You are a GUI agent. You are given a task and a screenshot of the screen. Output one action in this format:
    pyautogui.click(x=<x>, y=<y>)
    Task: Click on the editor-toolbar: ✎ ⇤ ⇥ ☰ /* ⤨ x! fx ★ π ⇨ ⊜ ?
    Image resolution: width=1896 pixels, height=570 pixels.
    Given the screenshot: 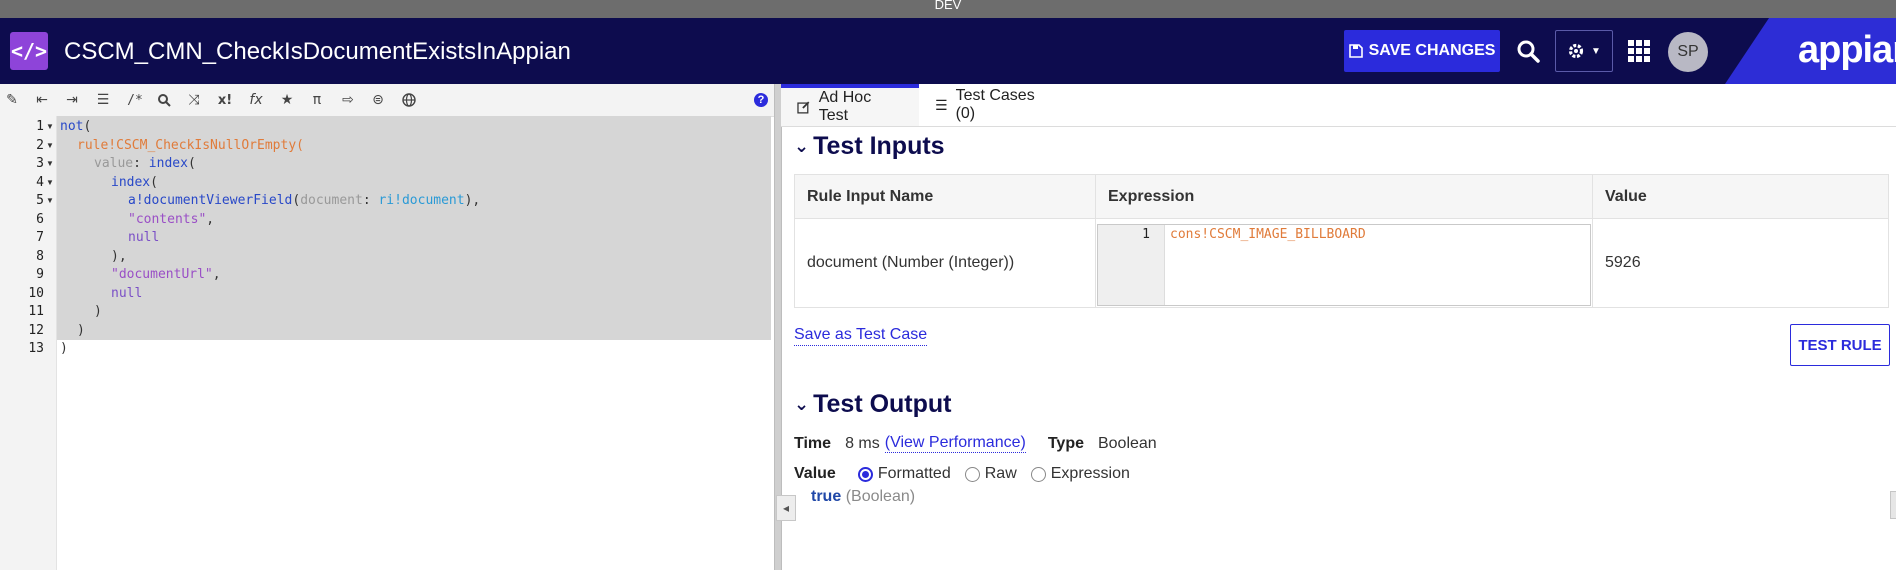 What is the action you would take?
    pyautogui.click(x=387, y=100)
    